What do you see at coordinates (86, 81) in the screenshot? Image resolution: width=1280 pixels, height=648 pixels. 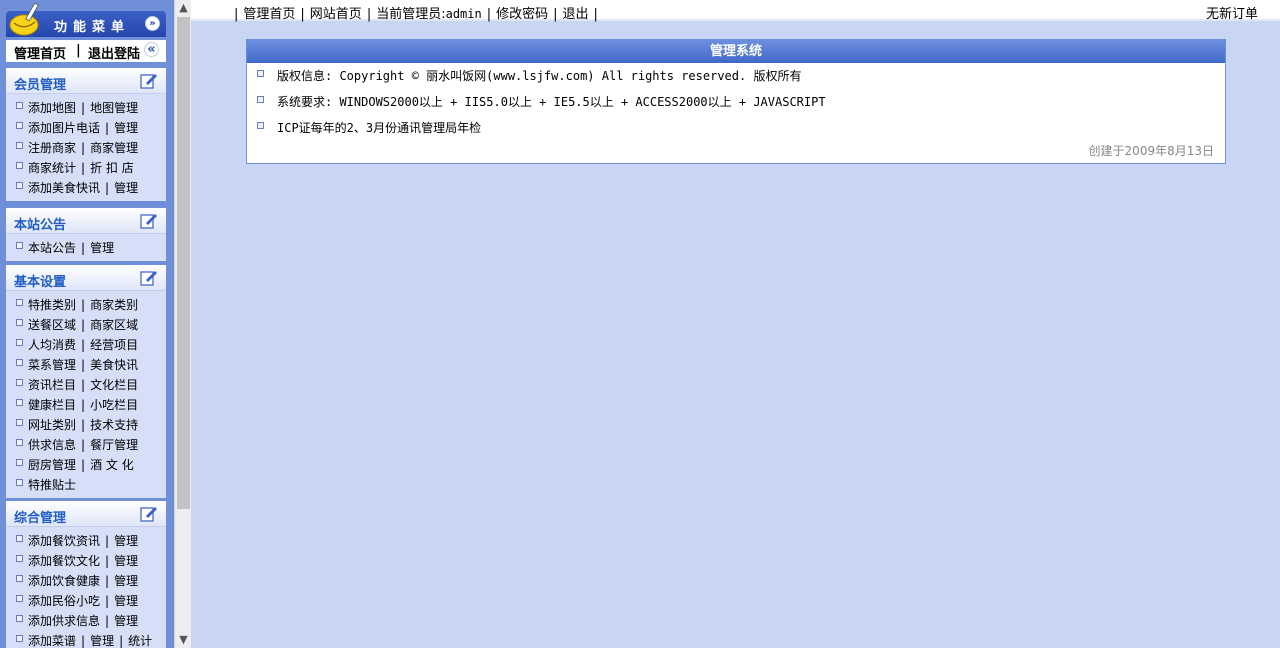 I see `menu-section-header: 会员管理` at bounding box center [86, 81].